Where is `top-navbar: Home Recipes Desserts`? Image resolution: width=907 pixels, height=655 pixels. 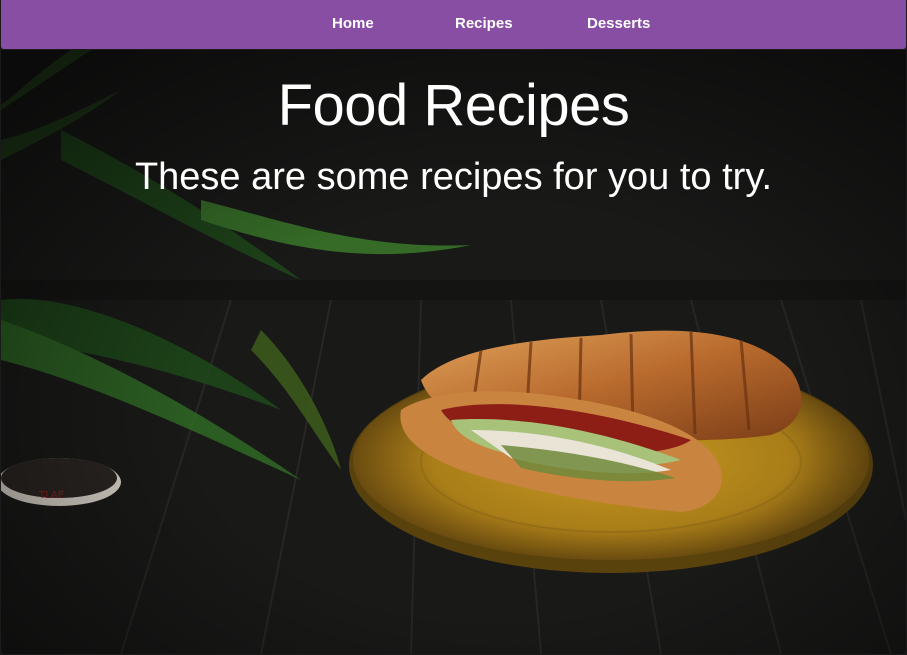
top-navbar: Home Recipes Desserts is located at coordinates (453, 24).